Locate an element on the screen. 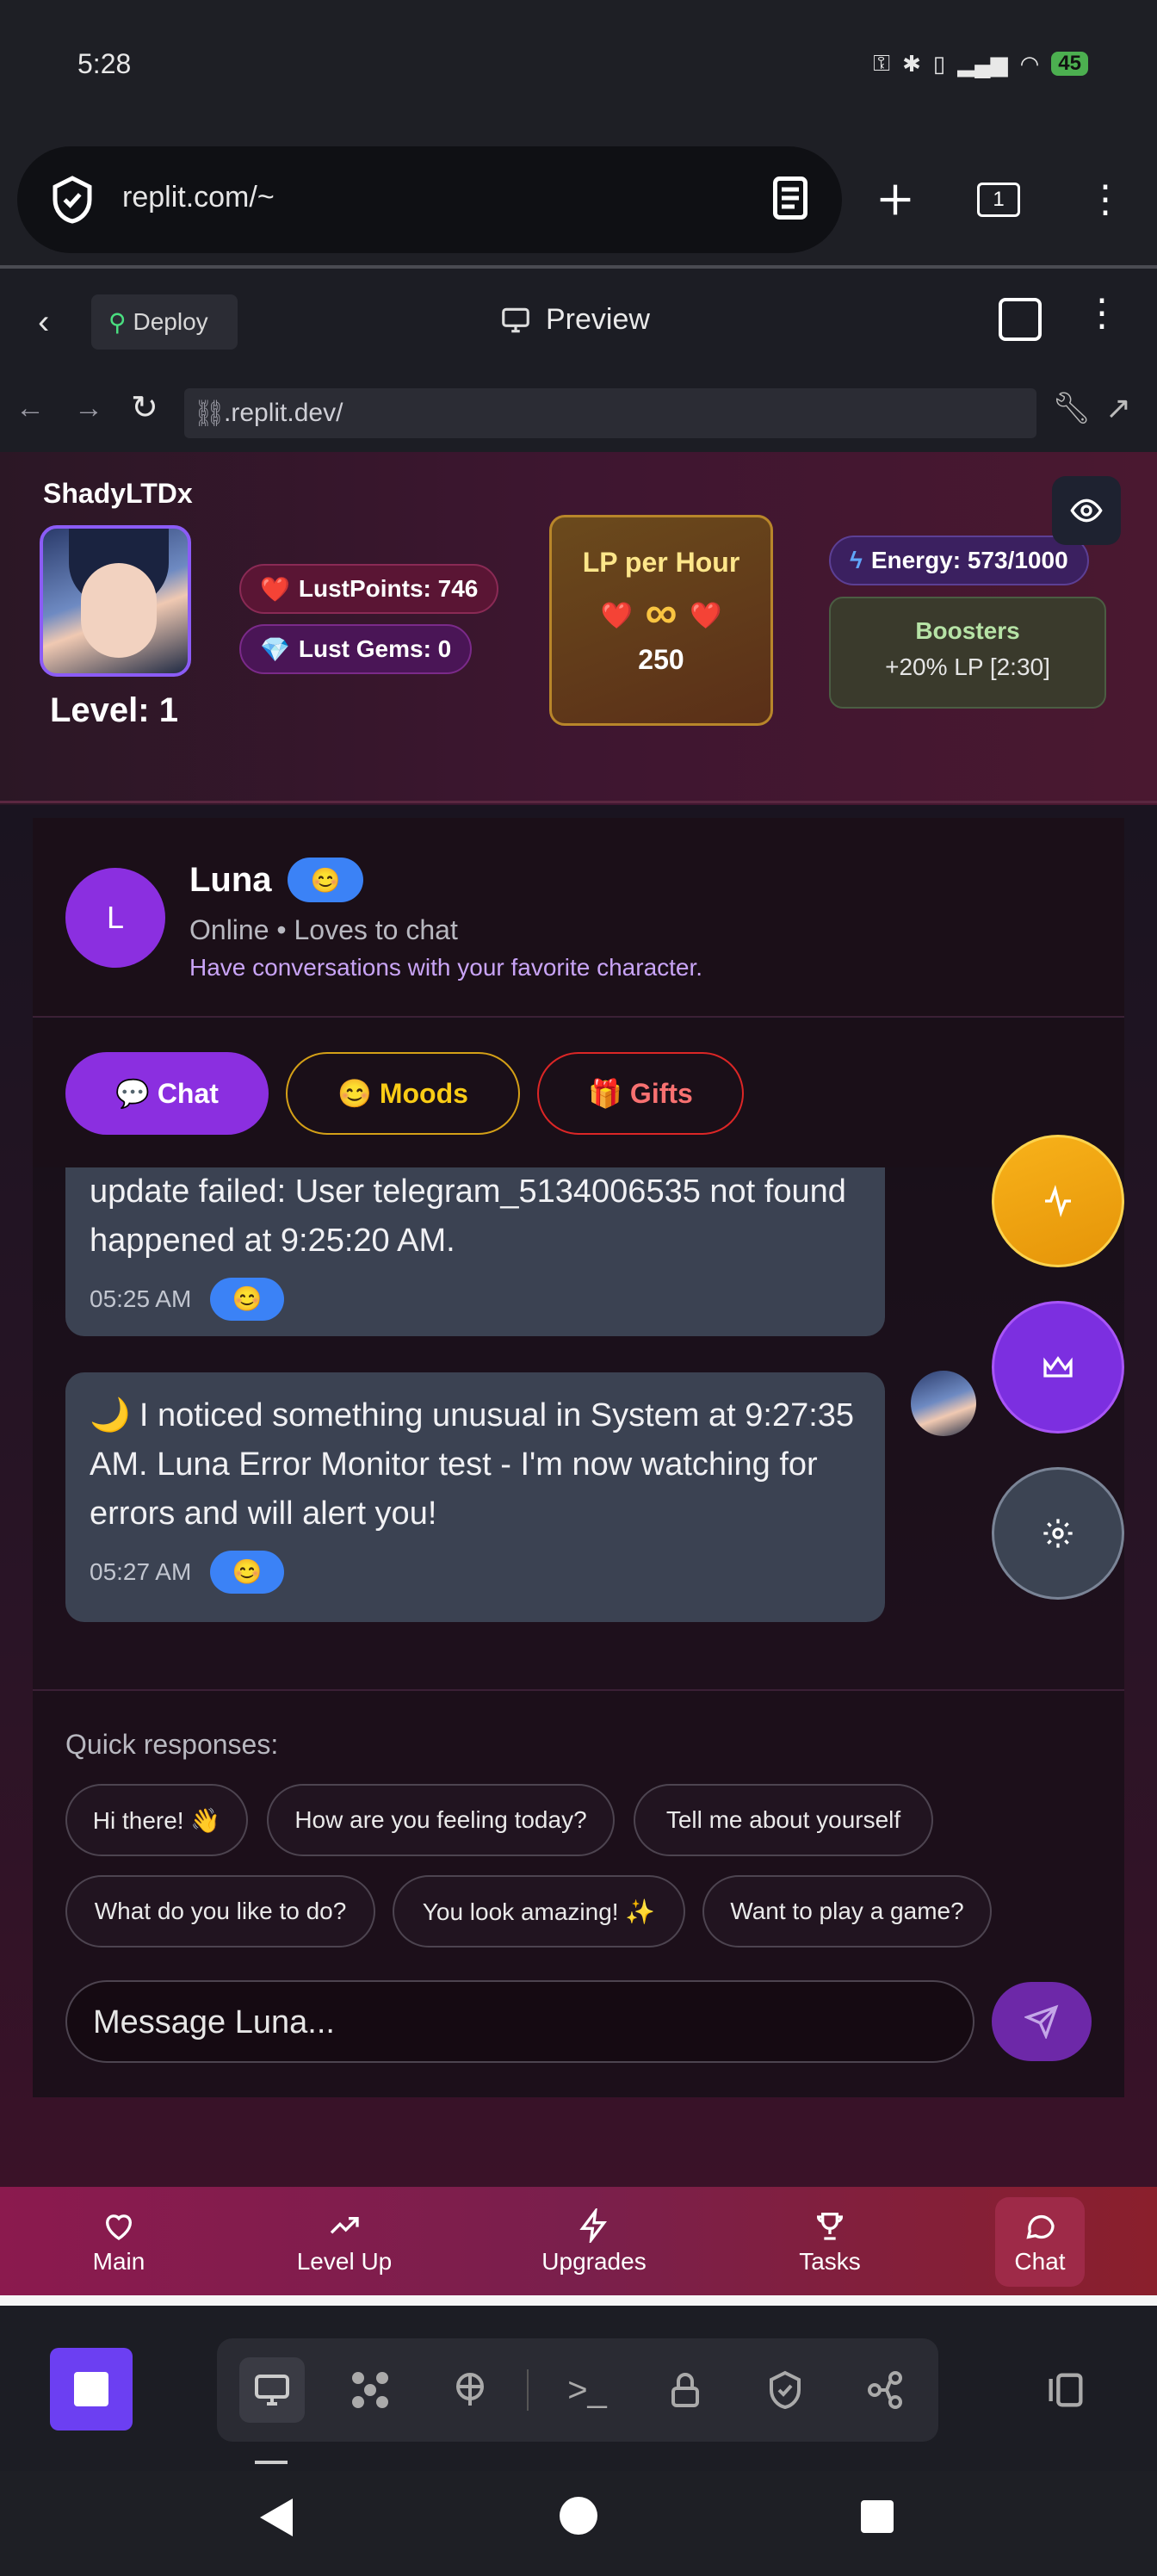 The width and height of the screenshot is (1157, 2576). message-meta: 05:25 AM 😊 is located at coordinates (476, 1299).